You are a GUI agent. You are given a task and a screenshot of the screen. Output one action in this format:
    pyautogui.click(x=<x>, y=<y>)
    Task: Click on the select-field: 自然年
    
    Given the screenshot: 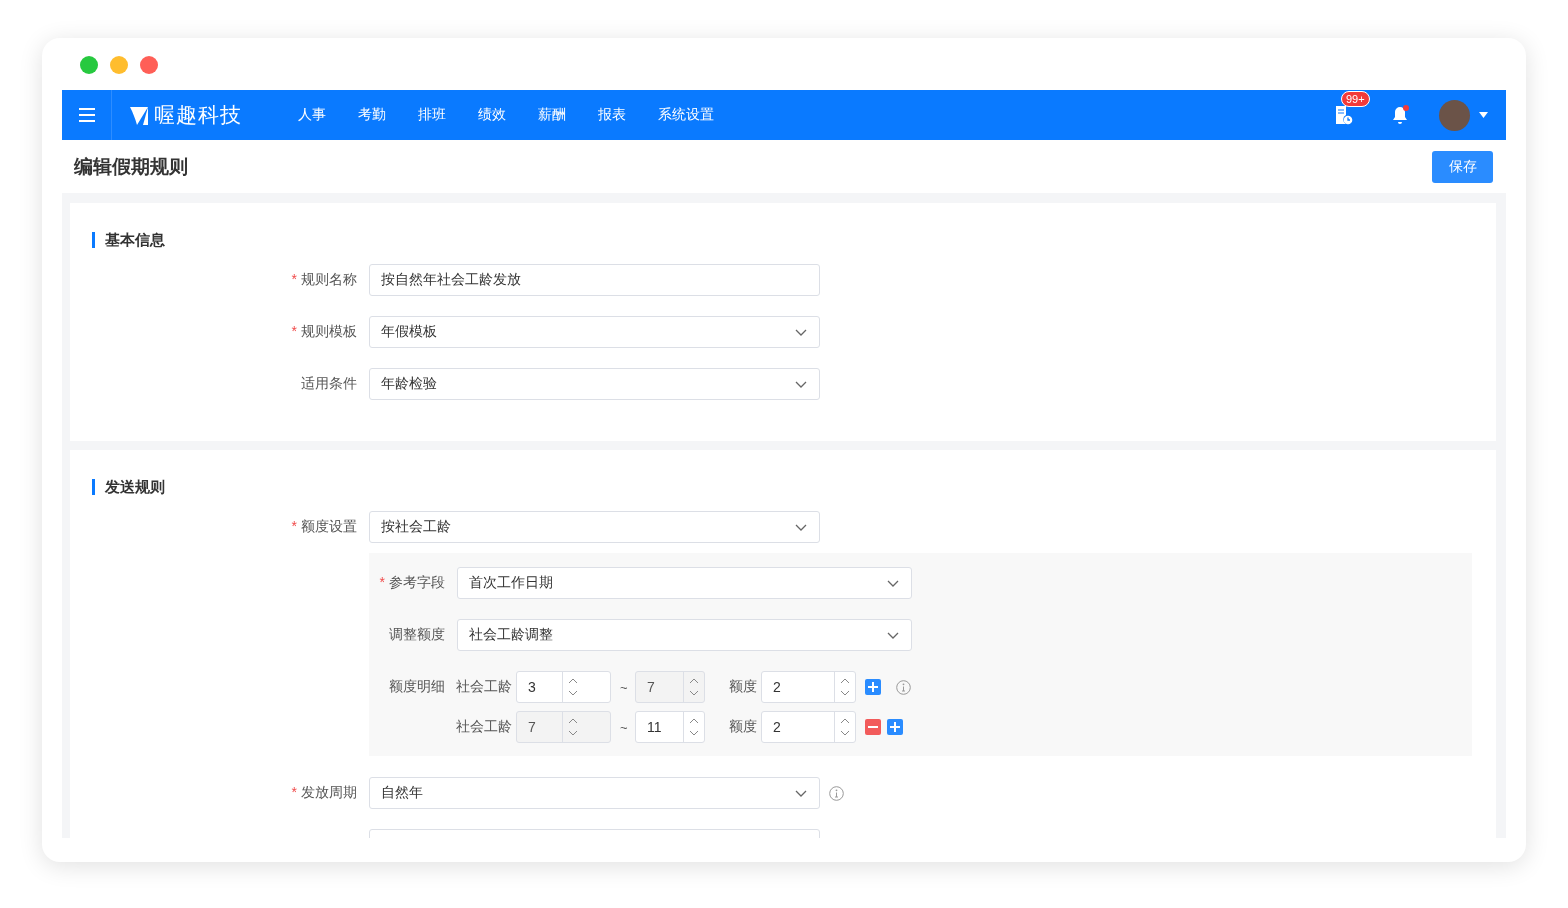 What is the action you would take?
    pyautogui.click(x=594, y=793)
    